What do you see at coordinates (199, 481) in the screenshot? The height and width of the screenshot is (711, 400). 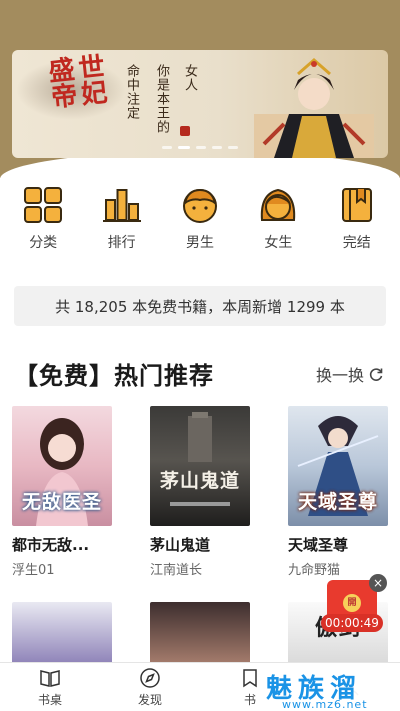 I see `cover-title: 茅山鬼道` at bounding box center [199, 481].